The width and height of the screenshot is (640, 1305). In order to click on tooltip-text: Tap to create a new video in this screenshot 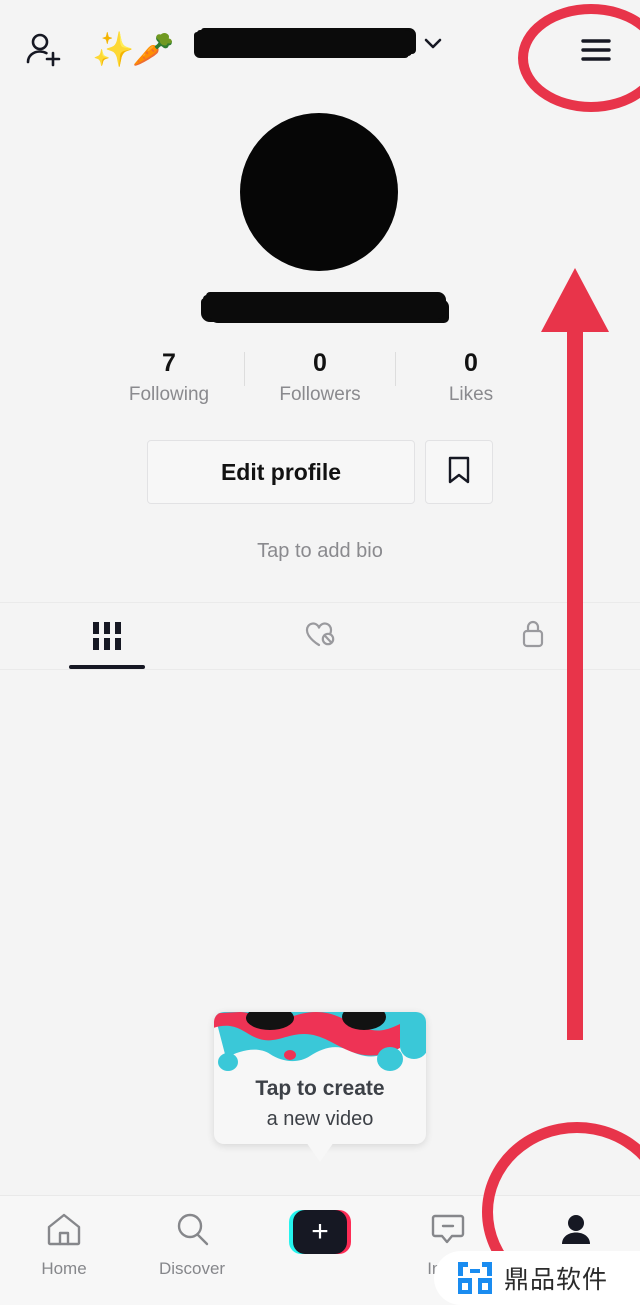, I will do `click(320, 1104)`.